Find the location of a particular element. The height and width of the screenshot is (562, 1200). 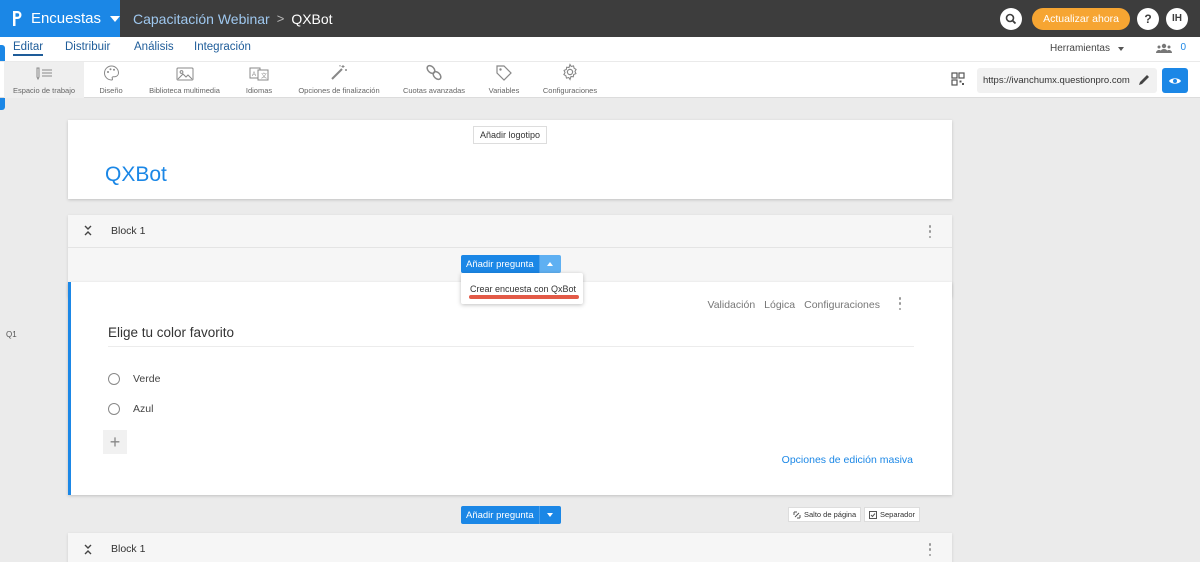

survey-url-field: https://ivanchumx.questionpro.com is located at coordinates (1067, 80).